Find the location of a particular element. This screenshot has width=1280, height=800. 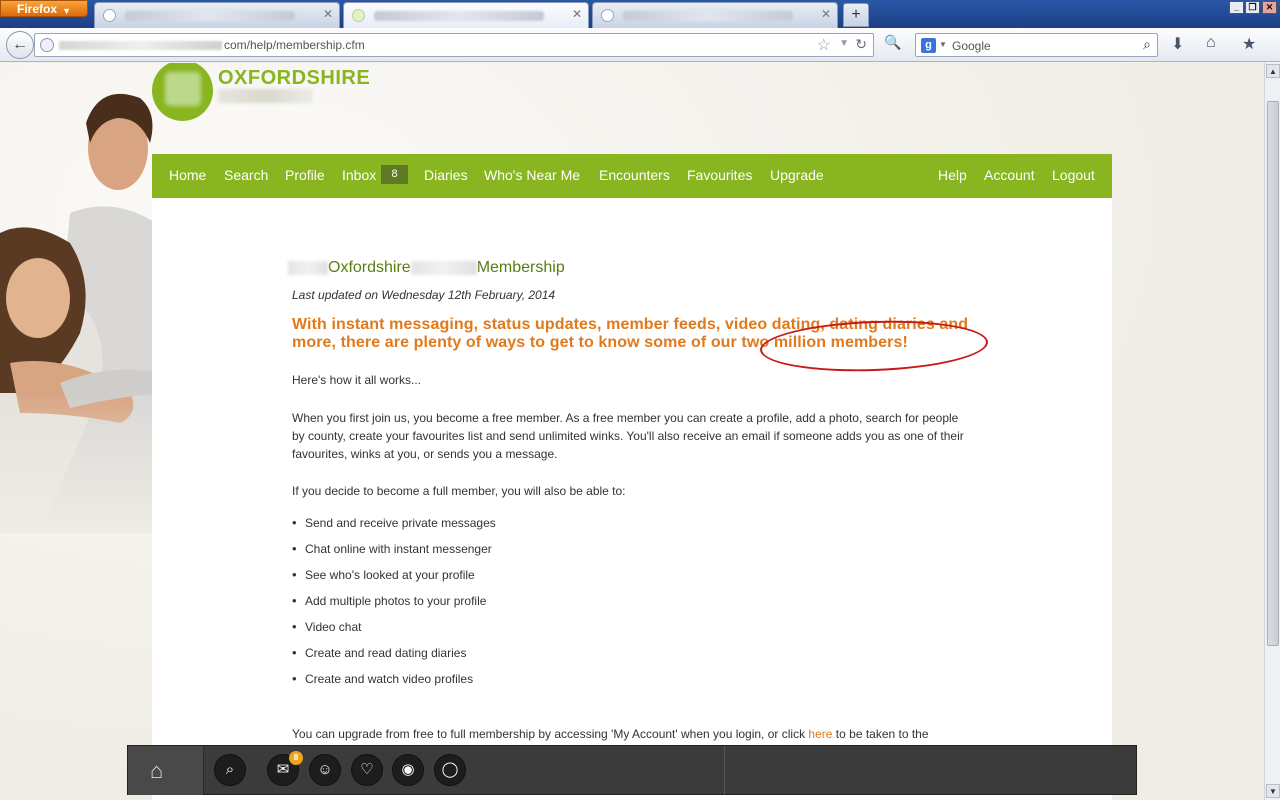

nav-upgrade: Upgrade is located at coordinates (797, 175).